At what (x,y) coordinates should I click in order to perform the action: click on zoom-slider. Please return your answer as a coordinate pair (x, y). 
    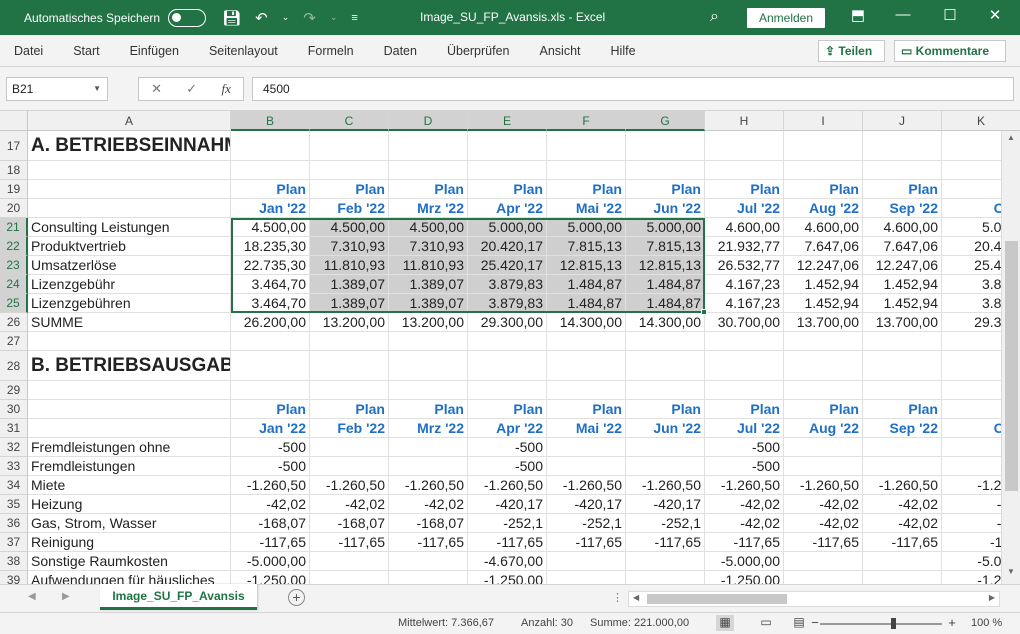
    Looking at the image, I should click on (881, 624).